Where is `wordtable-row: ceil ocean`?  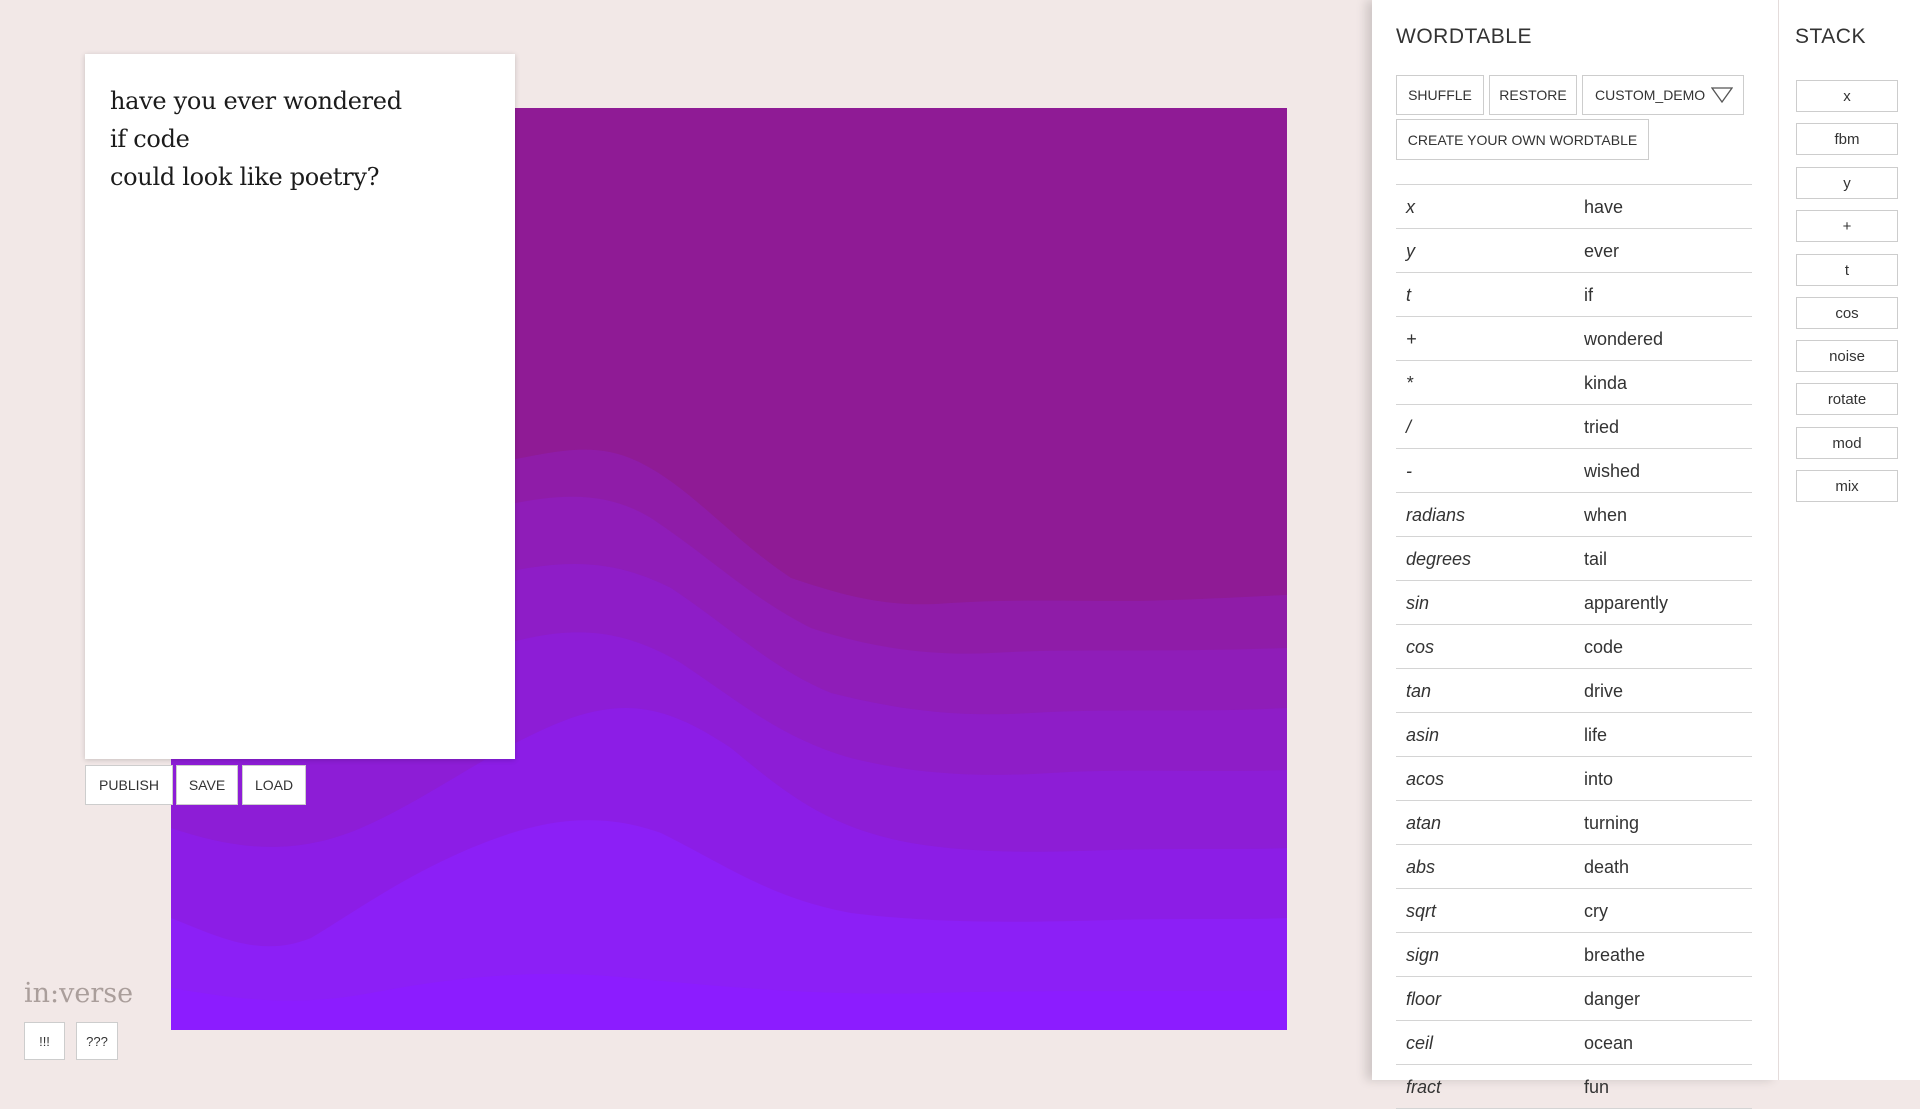 wordtable-row: ceil ocean is located at coordinates (1574, 1043).